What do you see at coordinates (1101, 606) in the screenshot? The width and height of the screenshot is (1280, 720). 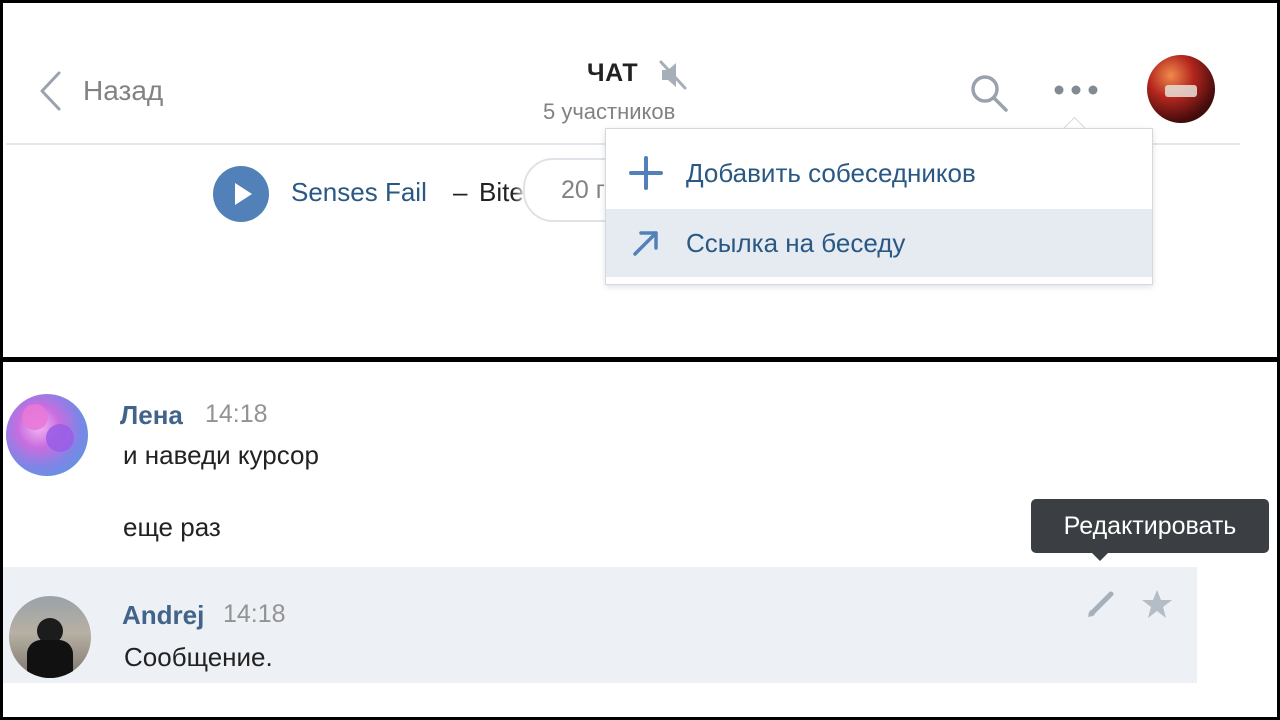 I see `pencil-icon` at bounding box center [1101, 606].